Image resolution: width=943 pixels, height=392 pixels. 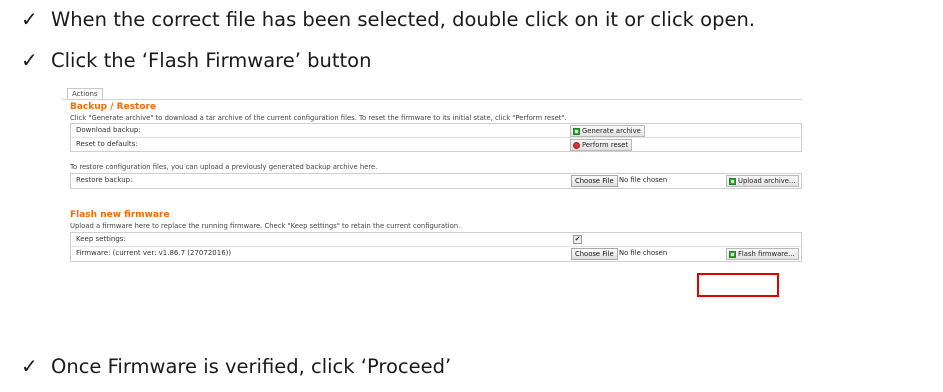 I want to click on generate-archive-button: Generate archive, so click(x=607, y=131).